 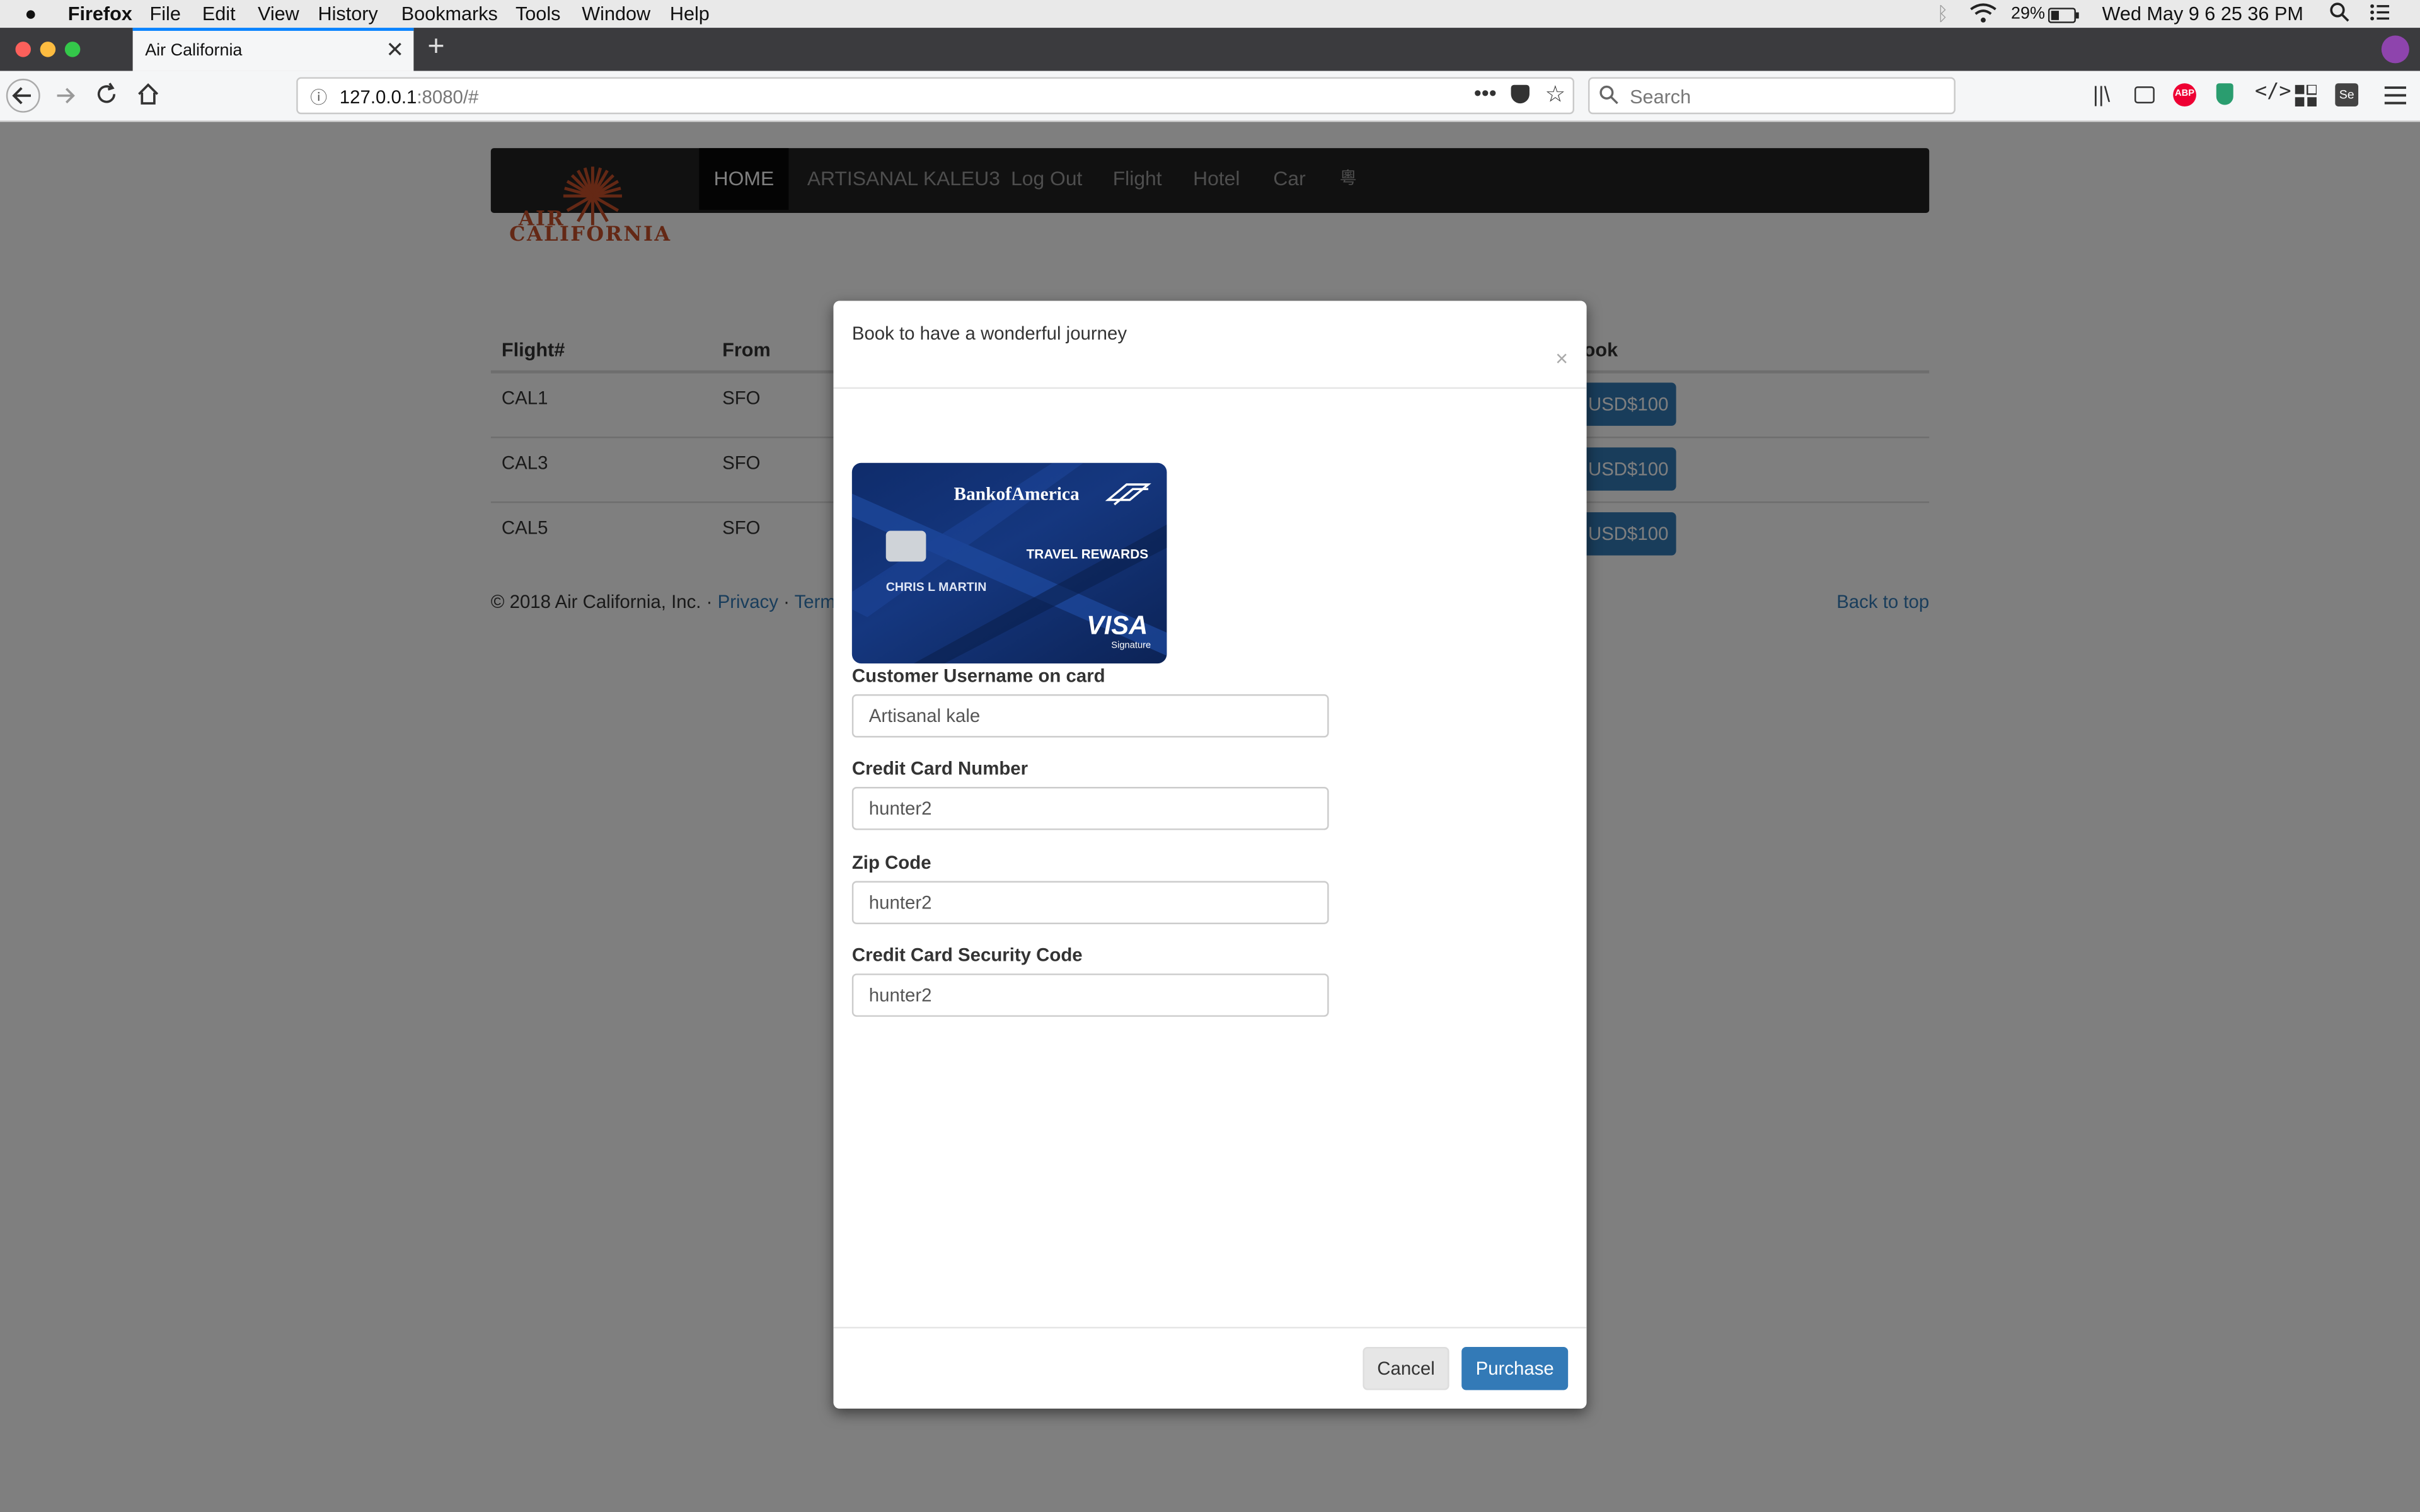 I want to click on zip-code-label: Zip Code, so click(x=891, y=862).